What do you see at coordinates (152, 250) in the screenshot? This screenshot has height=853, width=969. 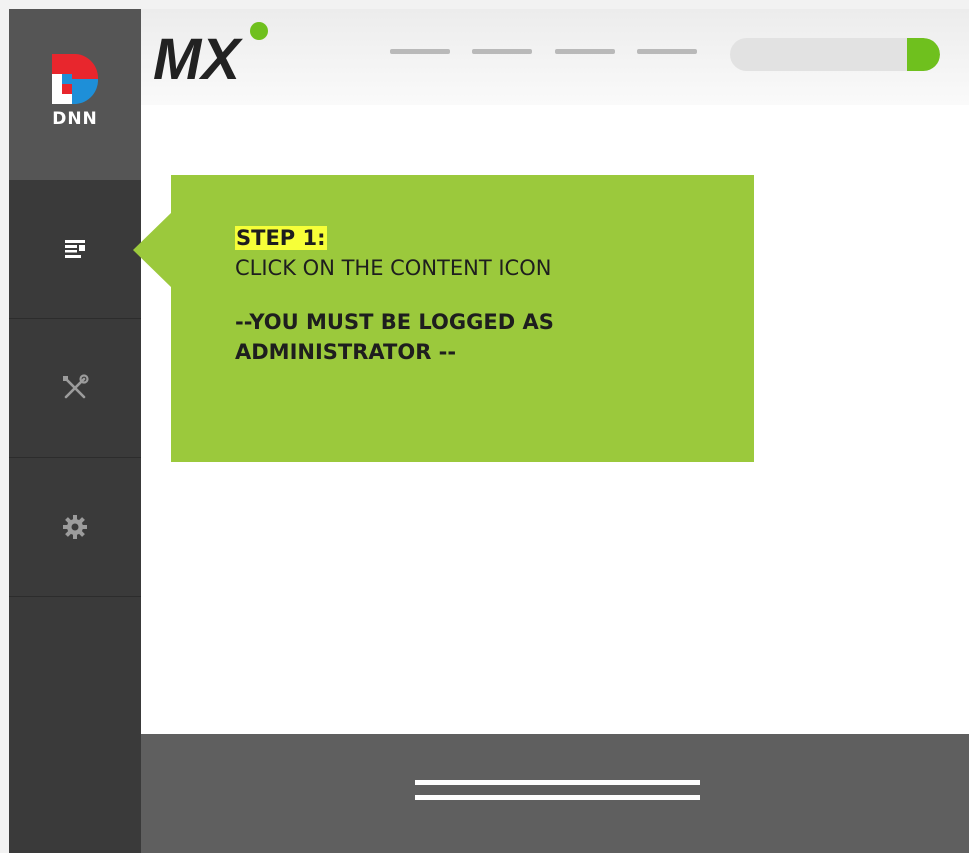 I see `callout-pointer` at bounding box center [152, 250].